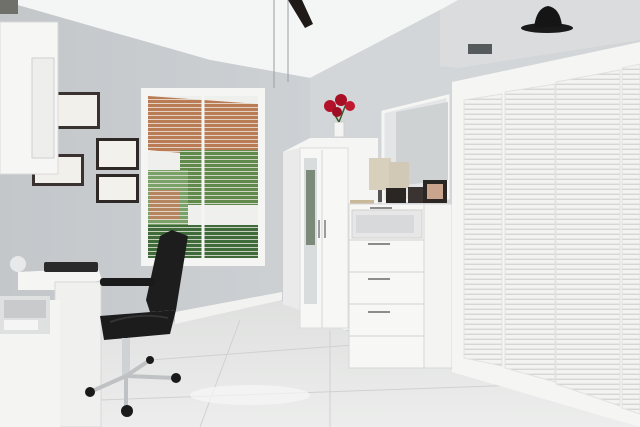 The image size is (640, 427). What do you see at coordinates (29, 87) in the screenshot?
I see `wall-shelf` at bounding box center [29, 87].